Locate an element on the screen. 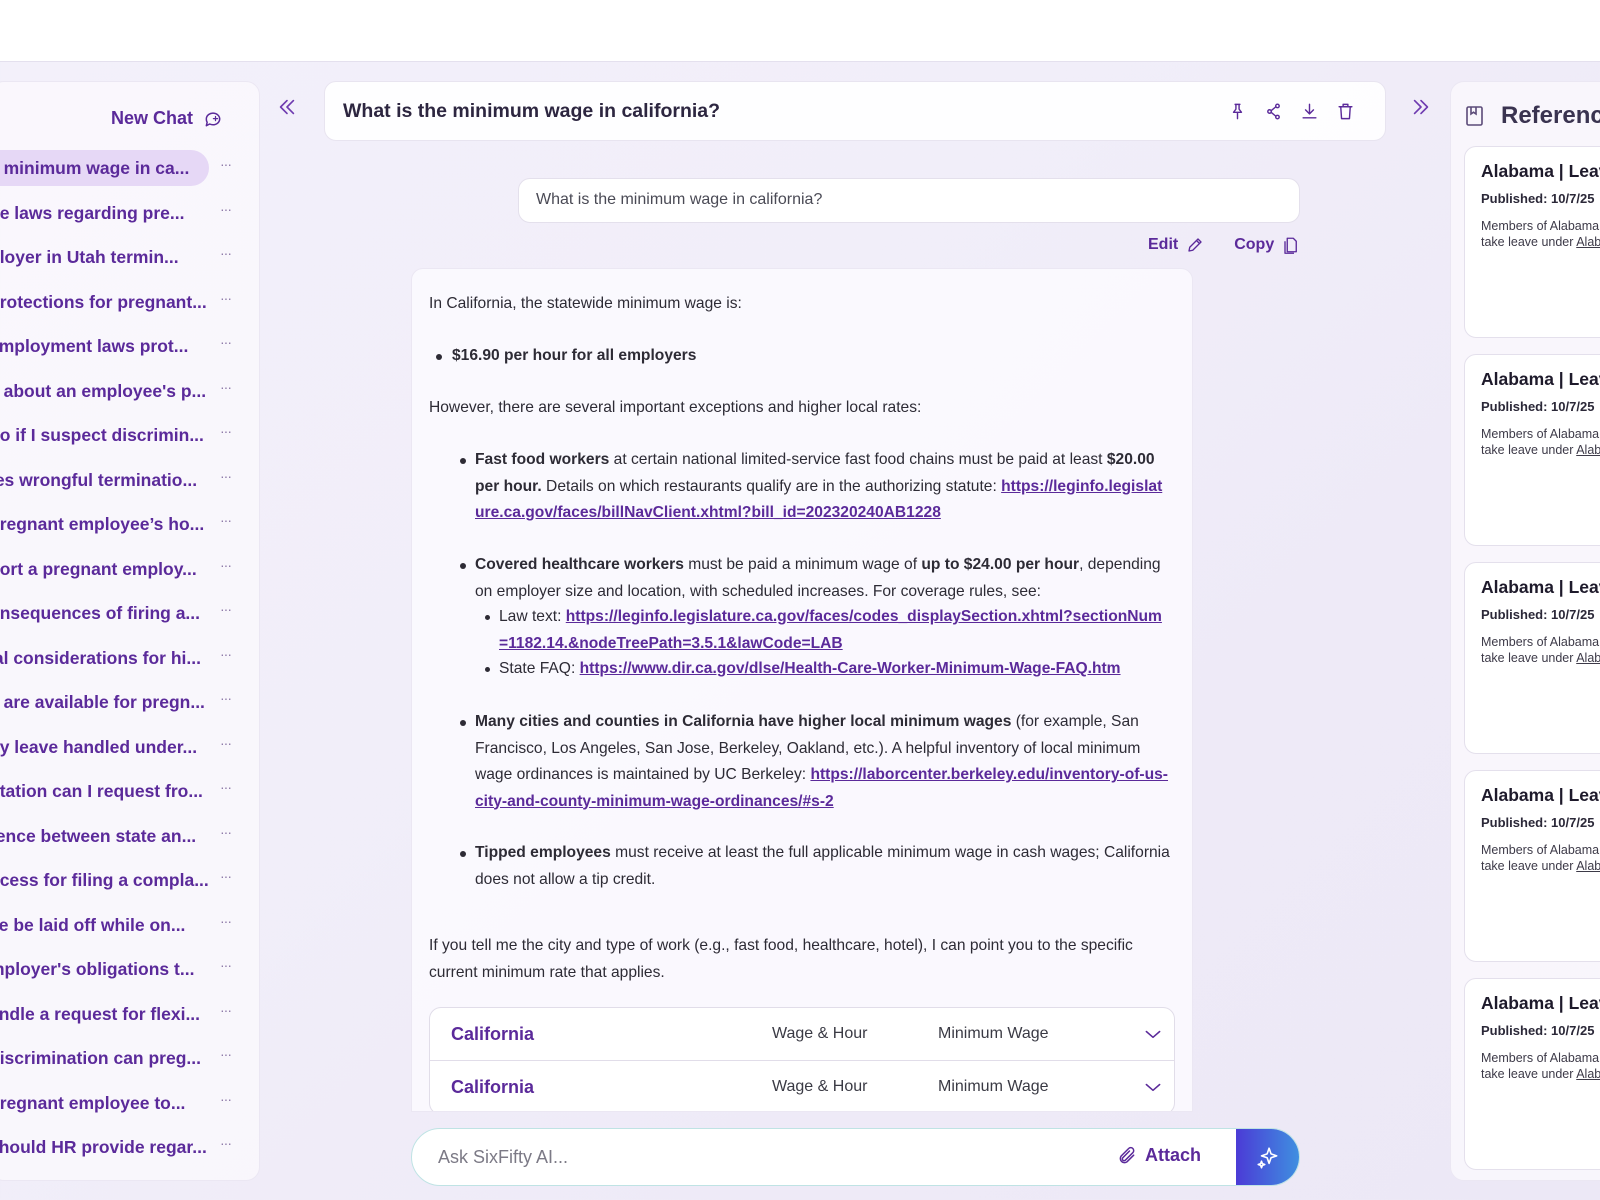 This screenshot has height=1200, width=1600. top-bar is located at coordinates (800, 31).